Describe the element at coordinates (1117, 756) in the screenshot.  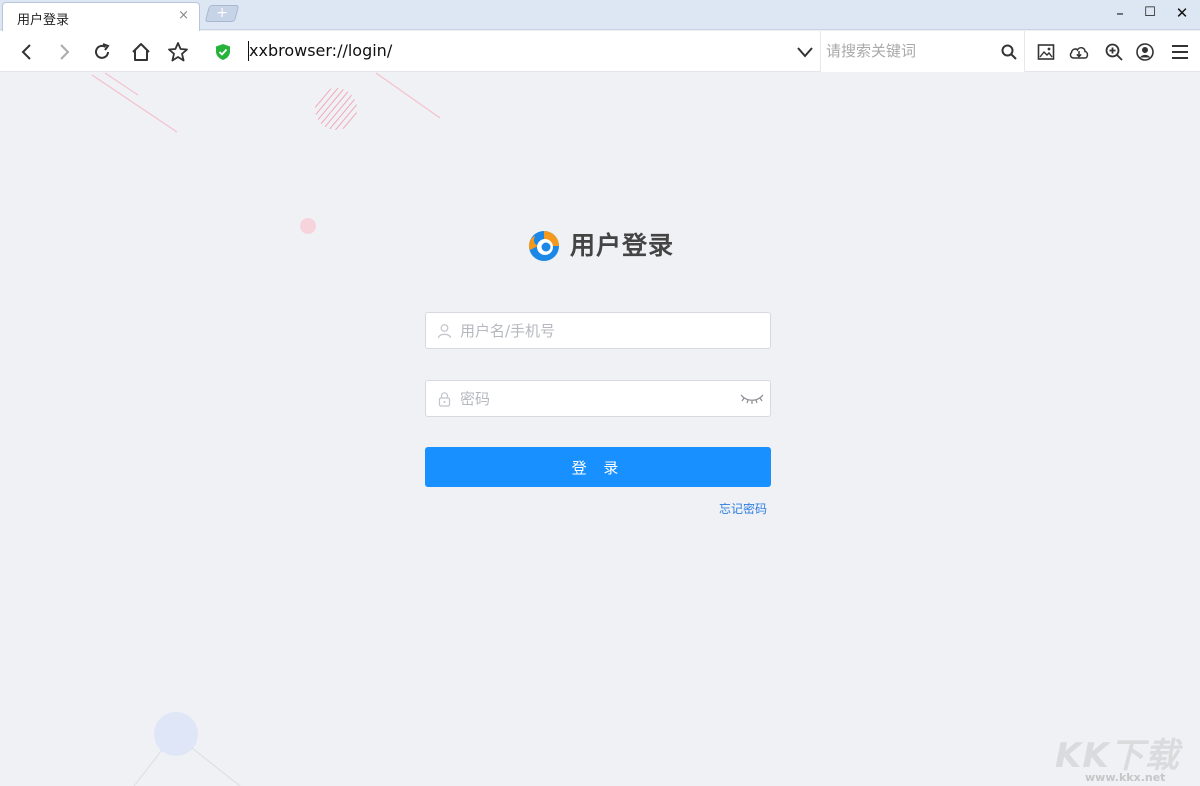
I see `watermark-logo: KK下载` at that location.